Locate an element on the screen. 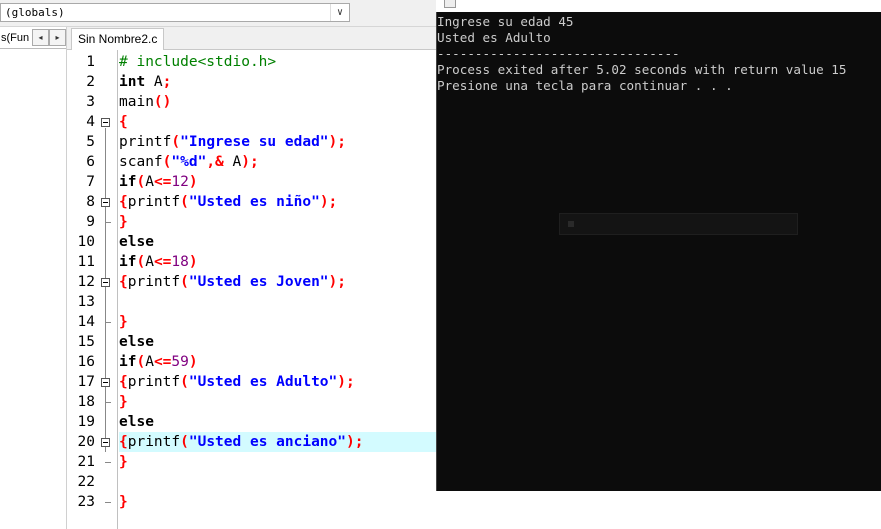 This screenshot has width=881, height=529. code-line-21: } is located at coordinates (123, 462).